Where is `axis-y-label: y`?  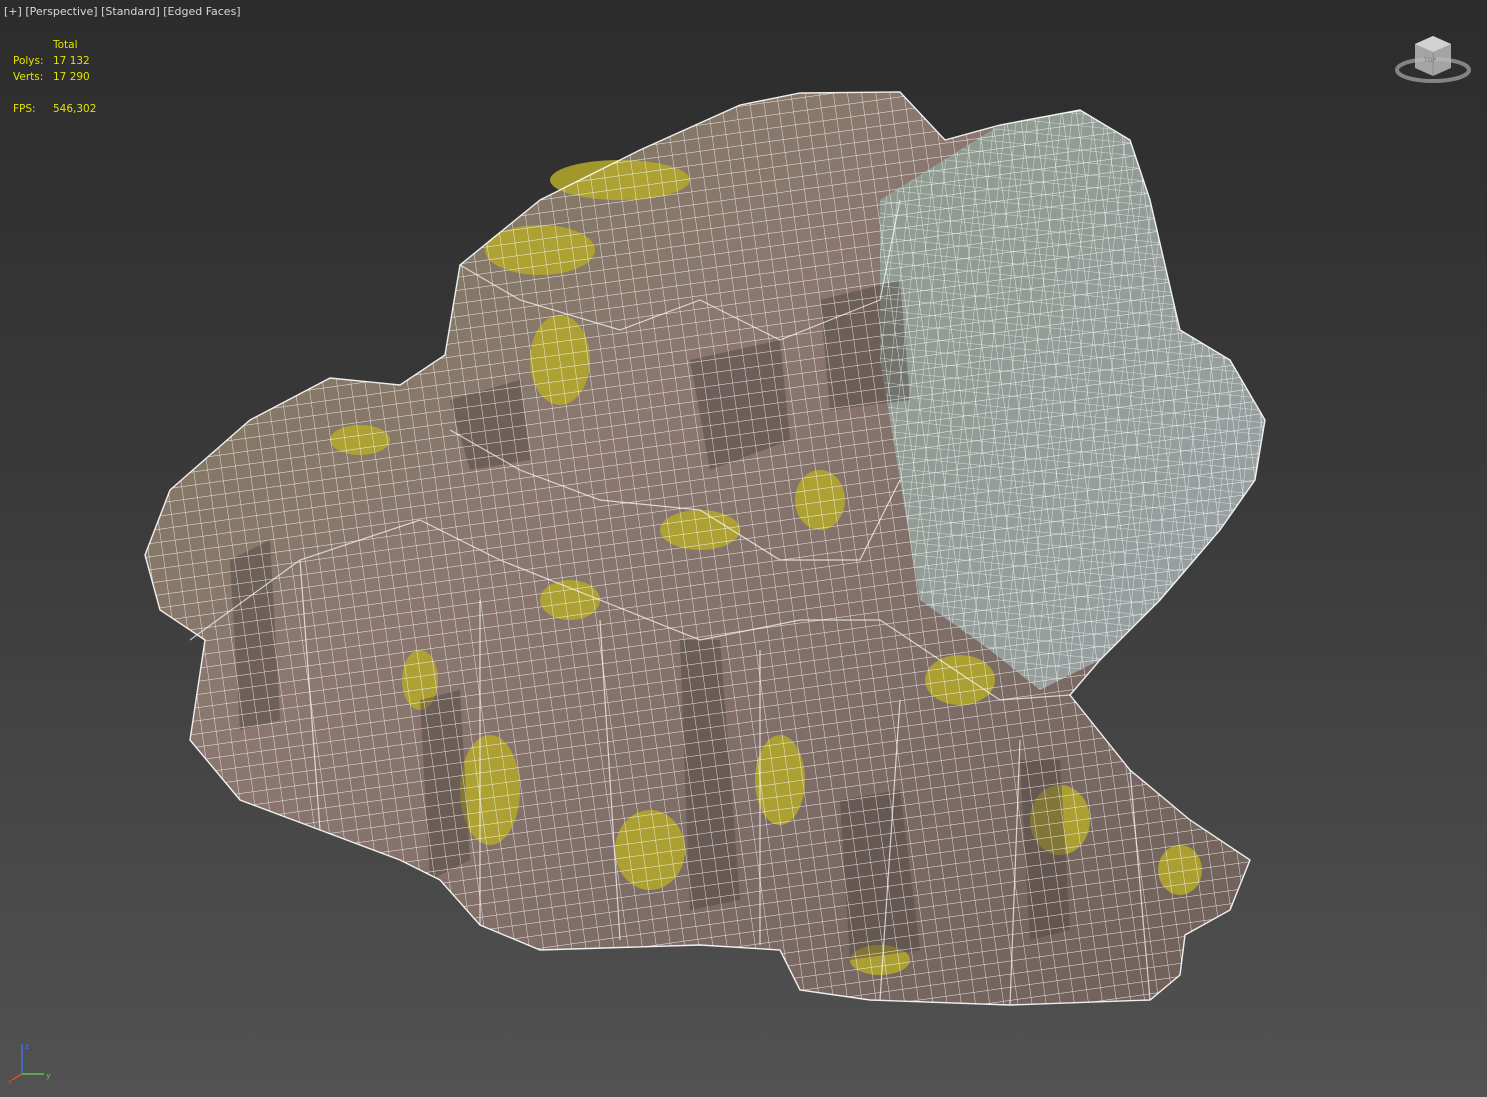 axis-y-label: y is located at coordinates (48, 1075).